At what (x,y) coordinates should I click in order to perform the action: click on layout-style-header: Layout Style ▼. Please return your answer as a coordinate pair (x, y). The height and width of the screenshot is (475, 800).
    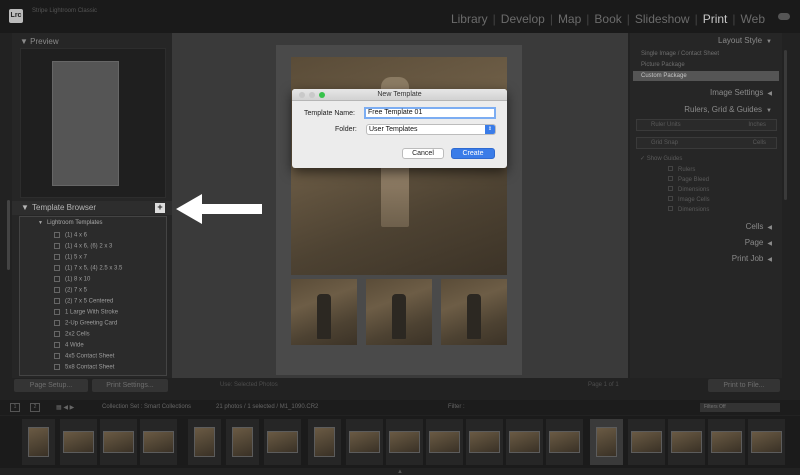
    Looking at the image, I should click on (745, 40).